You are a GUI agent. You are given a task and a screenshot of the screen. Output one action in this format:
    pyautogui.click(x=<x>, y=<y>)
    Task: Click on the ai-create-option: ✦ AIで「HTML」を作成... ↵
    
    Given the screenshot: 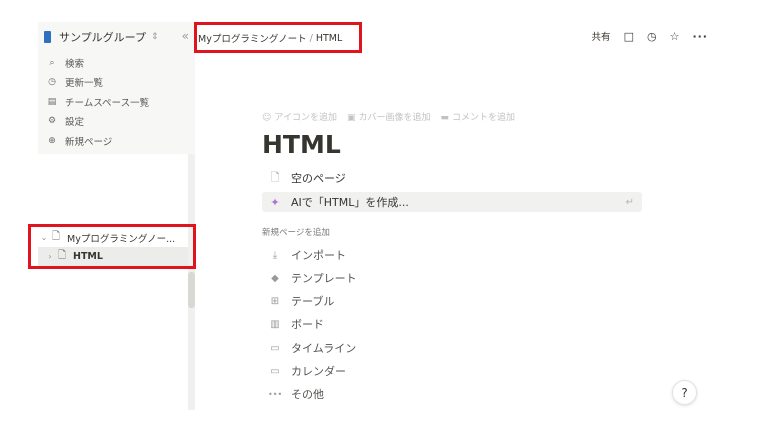 What is the action you would take?
    pyautogui.click(x=452, y=202)
    